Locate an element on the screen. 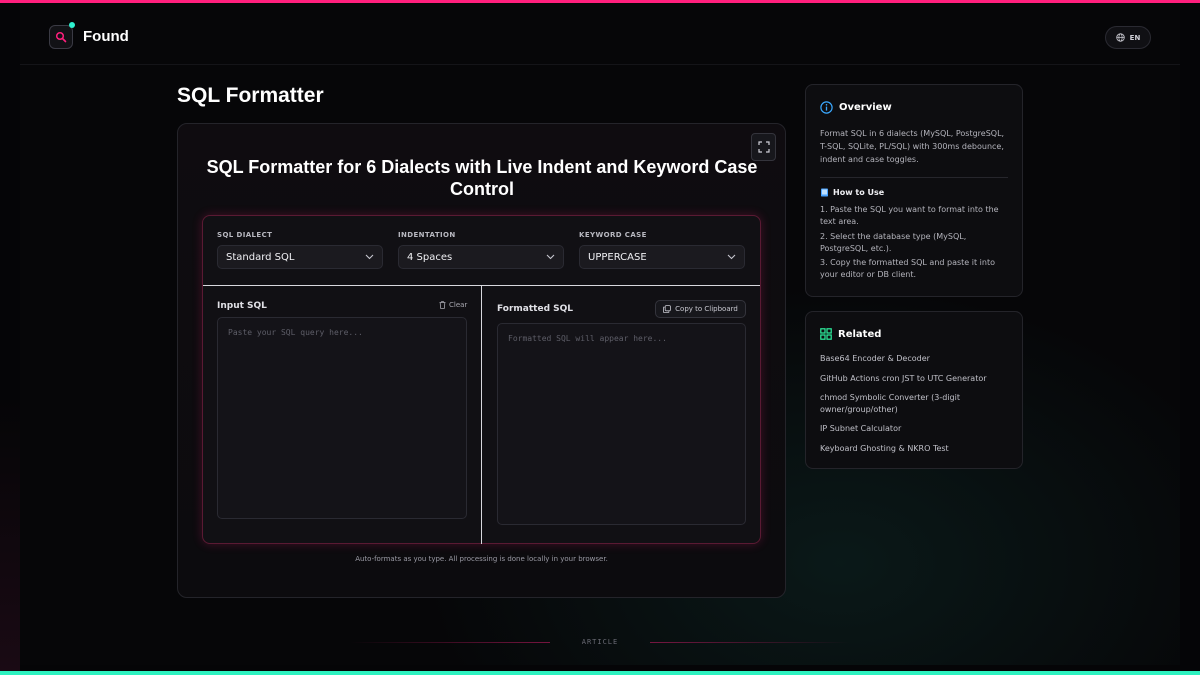 The image size is (1200, 675). article-line-left is located at coordinates (450, 642).